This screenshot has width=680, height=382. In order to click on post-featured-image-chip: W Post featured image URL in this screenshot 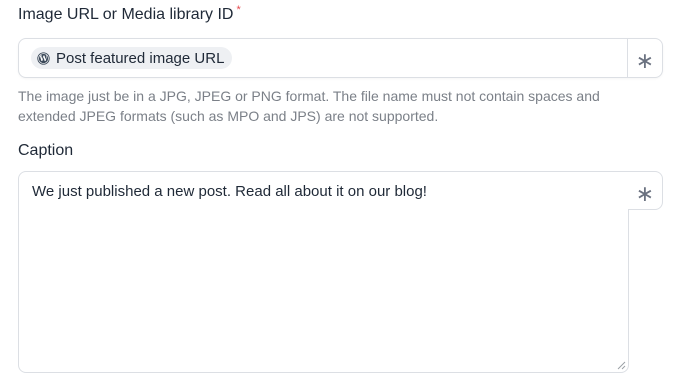, I will do `click(132, 58)`.